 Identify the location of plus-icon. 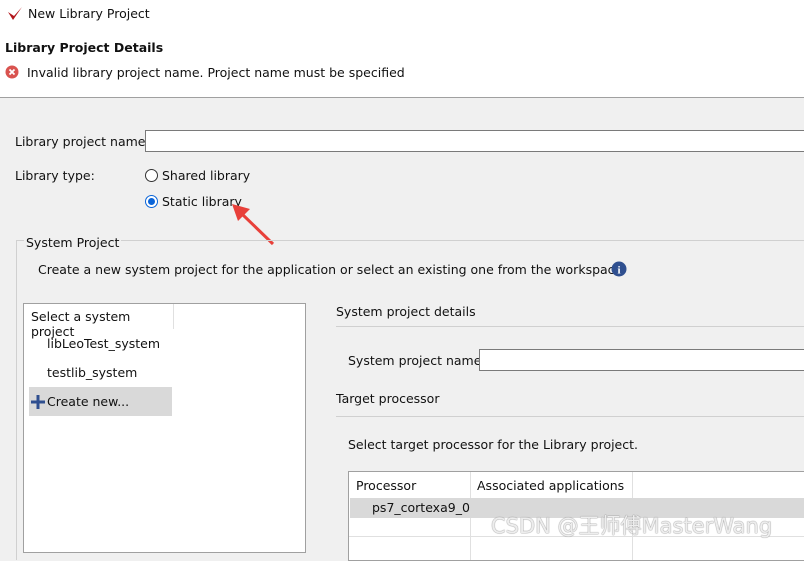
(38, 402).